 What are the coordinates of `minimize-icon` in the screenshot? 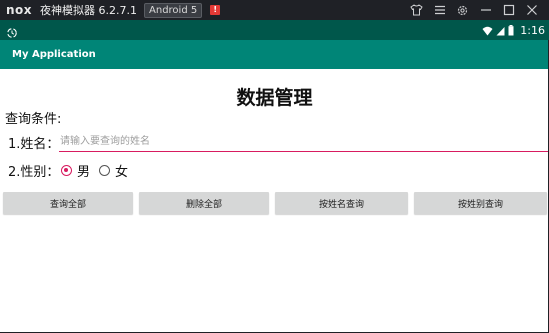 It's located at (485, 10).